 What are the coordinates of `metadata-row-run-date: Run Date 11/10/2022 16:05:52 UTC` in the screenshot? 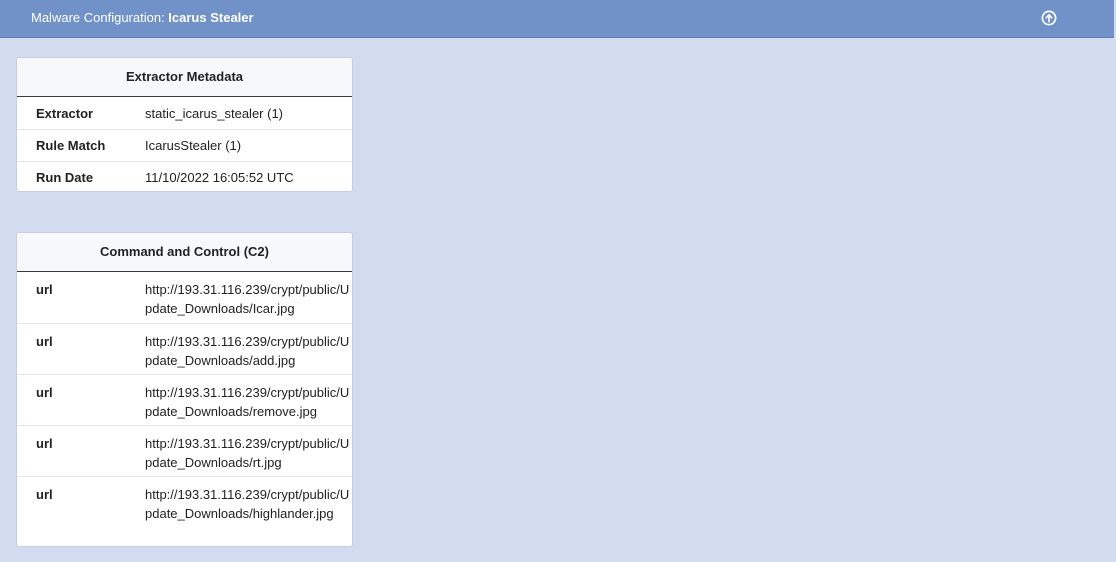 It's located at (184, 177).